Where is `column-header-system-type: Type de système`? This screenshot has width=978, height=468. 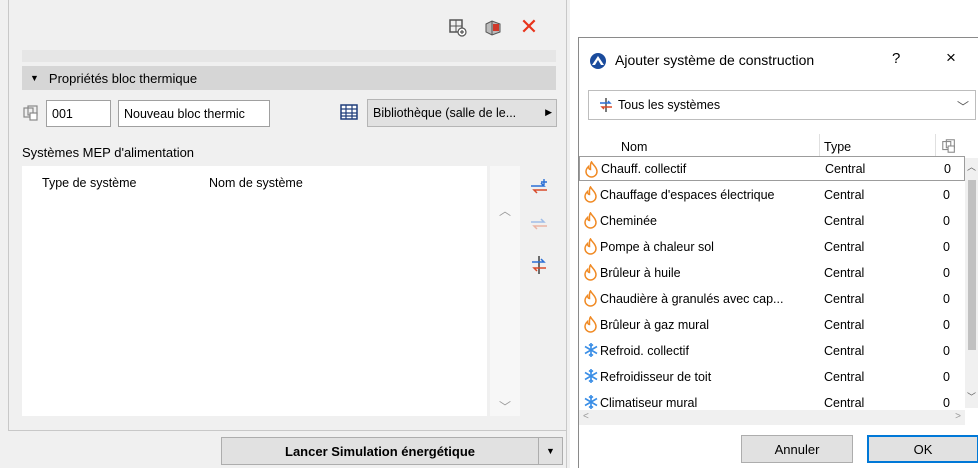 column-header-system-type: Type de système is located at coordinates (89, 183).